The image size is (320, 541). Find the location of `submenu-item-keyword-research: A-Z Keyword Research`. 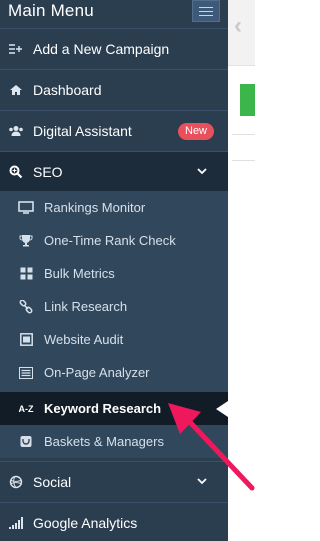

submenu-item-keyword-research: A-Z Keyword Research is located at coordinates (114, 408).